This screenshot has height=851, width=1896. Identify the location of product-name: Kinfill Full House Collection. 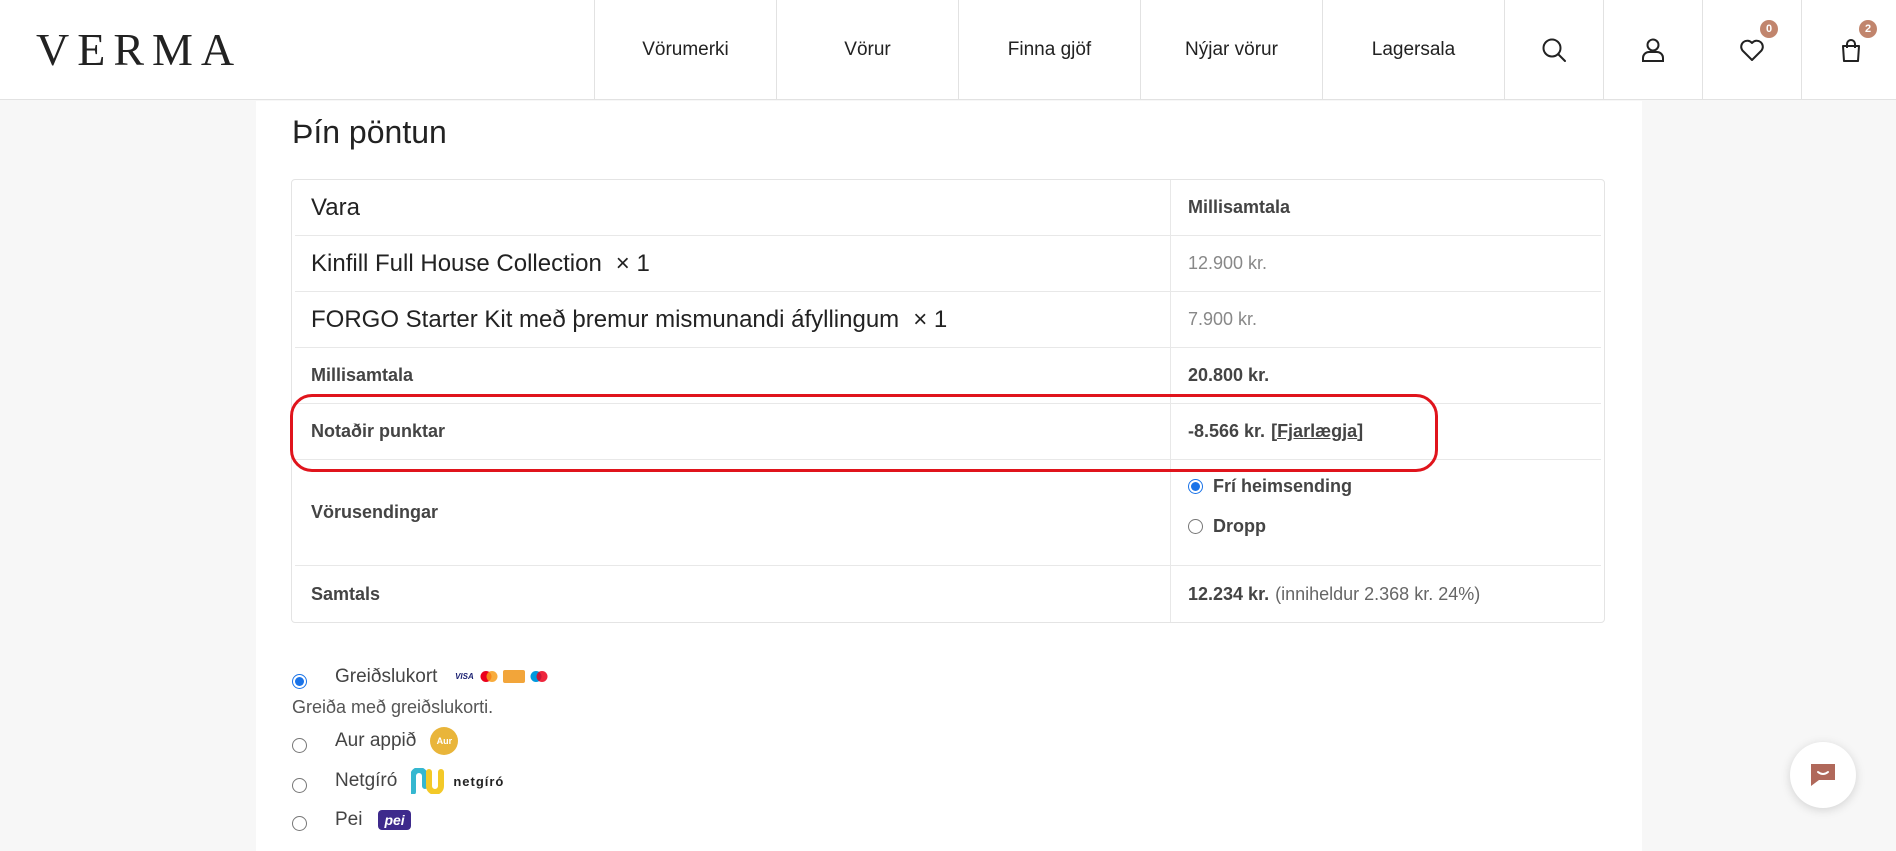
(456, 263).